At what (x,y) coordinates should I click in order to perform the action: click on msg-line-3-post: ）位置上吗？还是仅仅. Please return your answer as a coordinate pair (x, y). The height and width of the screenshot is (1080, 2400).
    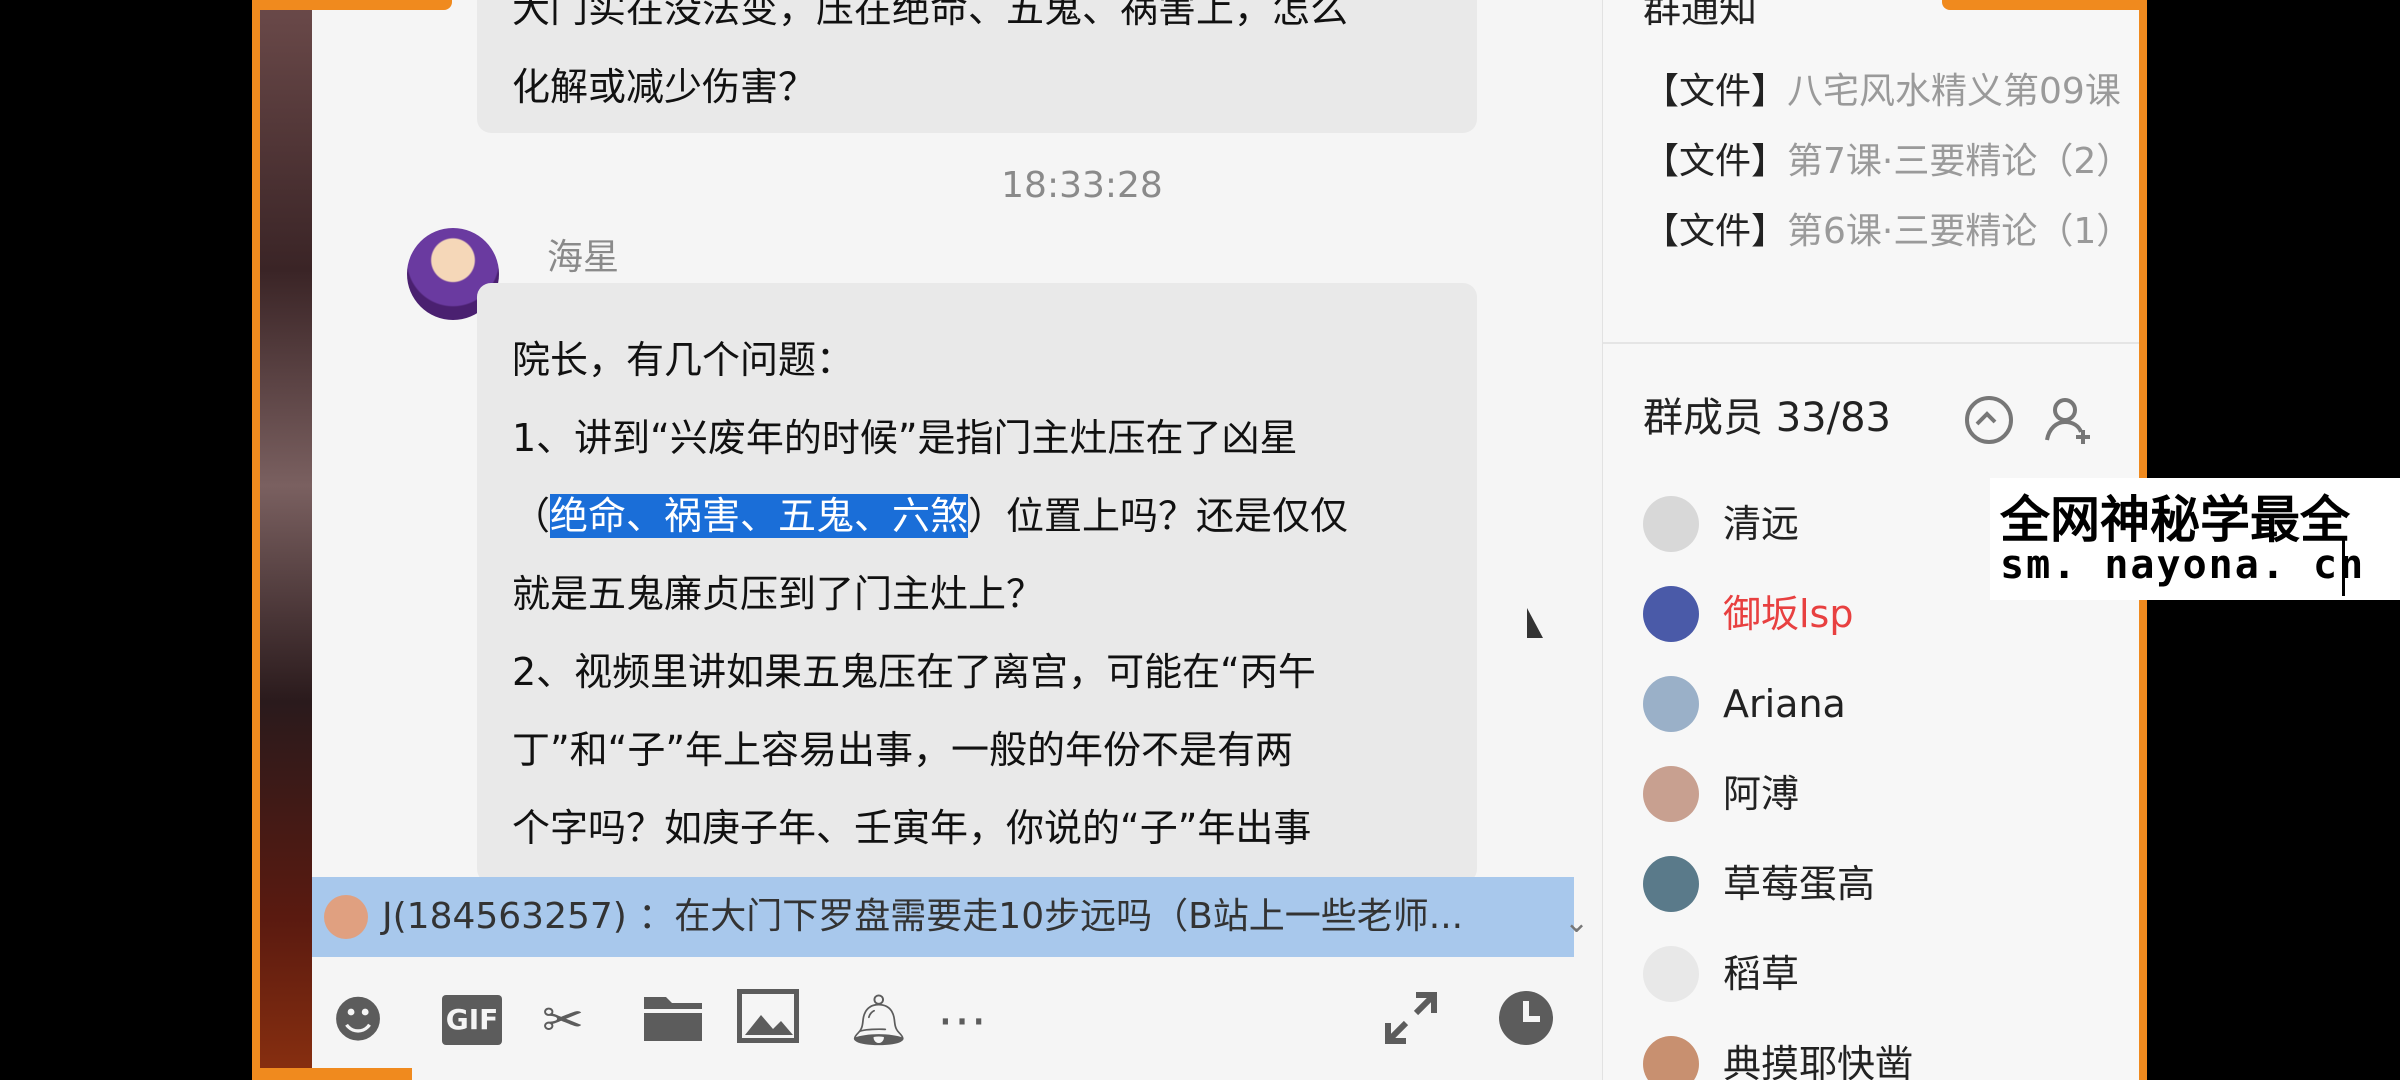
    Looking at the image, I should click on (1158, 516).